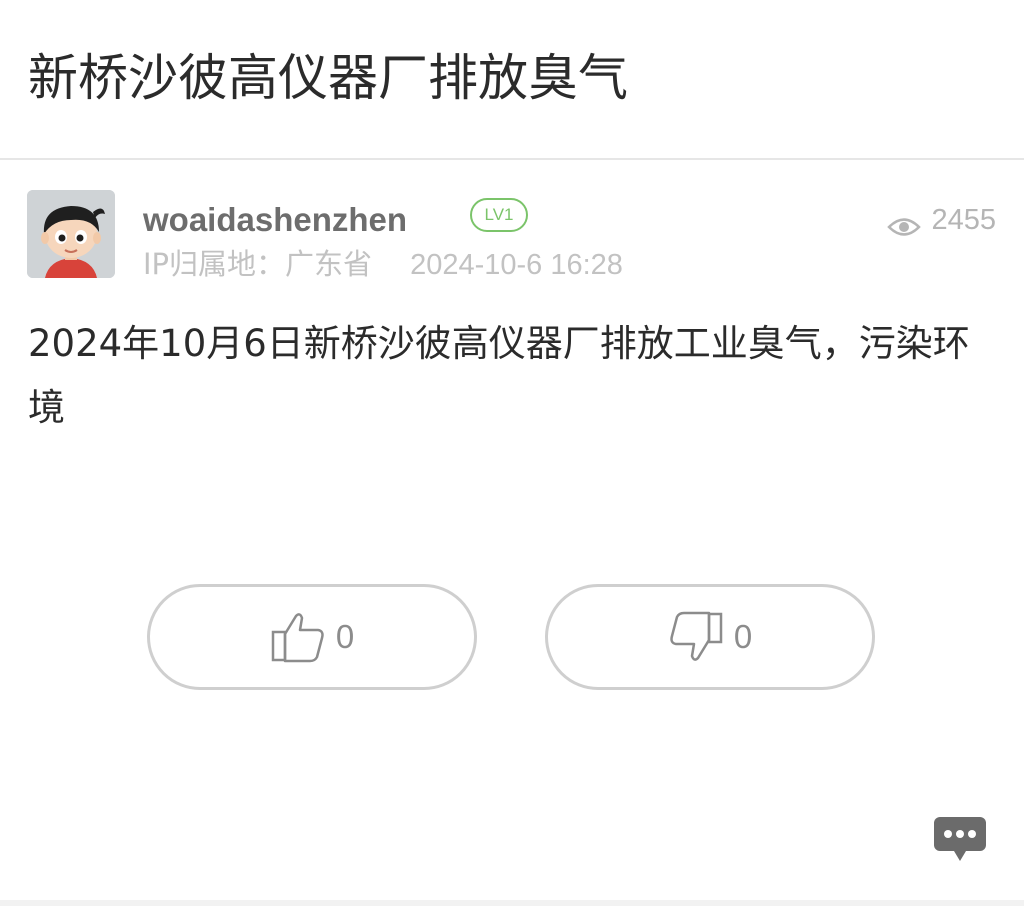 Image resolution: width=1024 pixels, height=906 pixels. I want to click on post-meta: IP归属地：广东省 2024-10-6 16:28, so click(383, 264).